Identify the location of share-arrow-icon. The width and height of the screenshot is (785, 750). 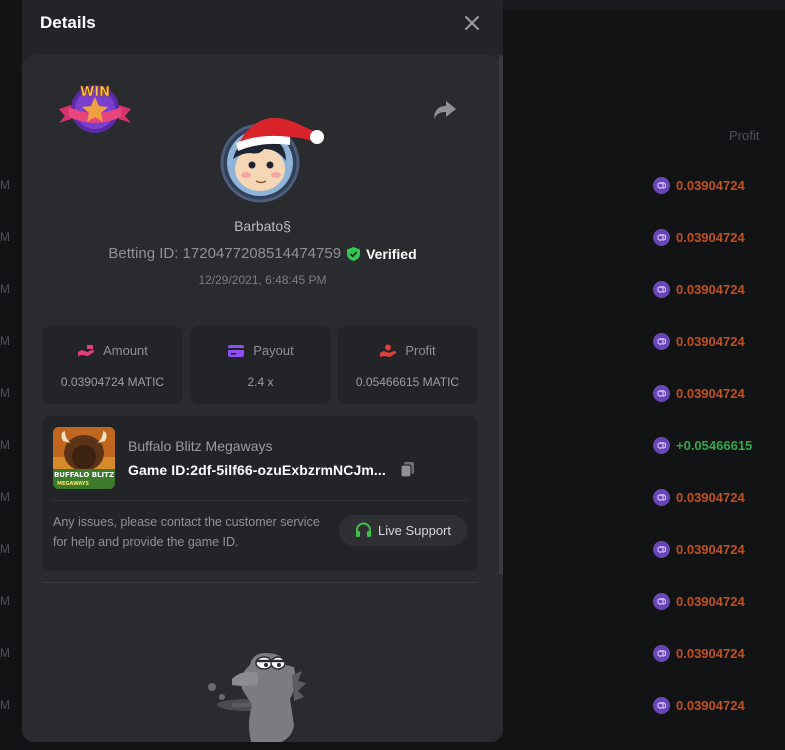
(445, 110).